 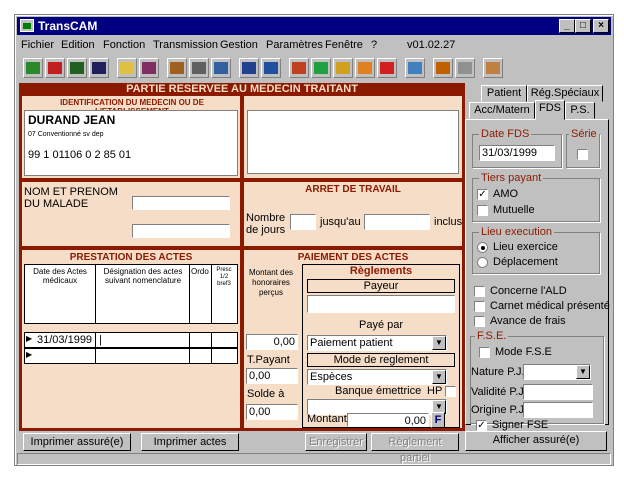 I want to click on hp-checkbox, so click(x=450, y=391).